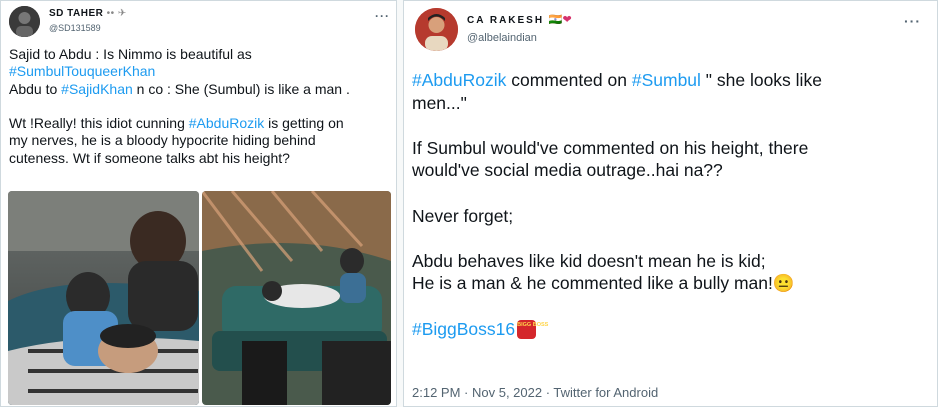  I want to click on text-line: men...", so click(439, 102).